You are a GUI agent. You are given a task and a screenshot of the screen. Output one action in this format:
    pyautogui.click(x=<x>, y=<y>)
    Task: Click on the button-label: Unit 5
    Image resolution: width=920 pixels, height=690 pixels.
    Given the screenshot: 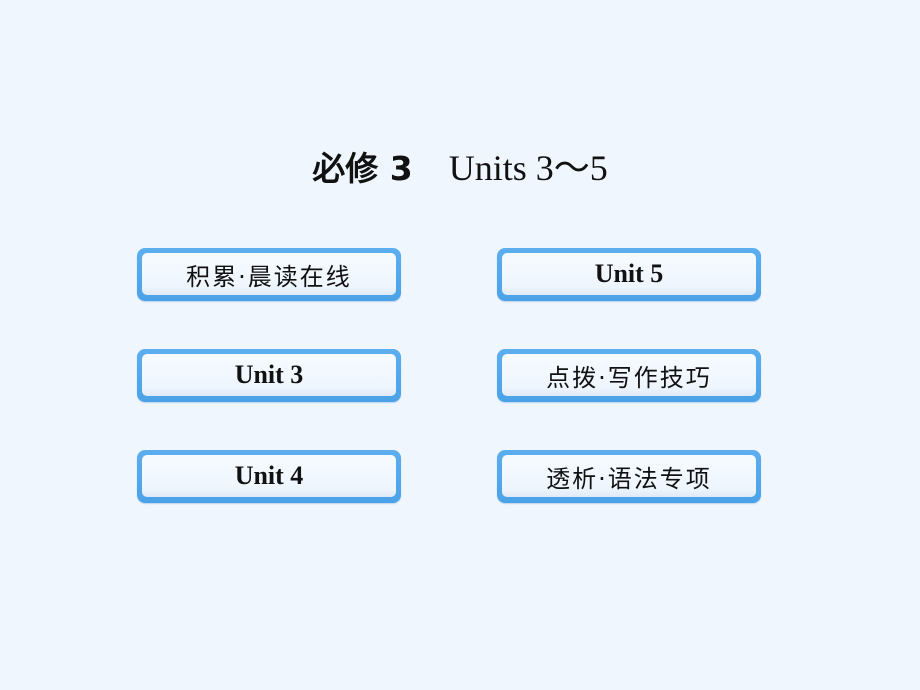 What is the action you would take?
    pyautogui.click(x=629, y=273)
    